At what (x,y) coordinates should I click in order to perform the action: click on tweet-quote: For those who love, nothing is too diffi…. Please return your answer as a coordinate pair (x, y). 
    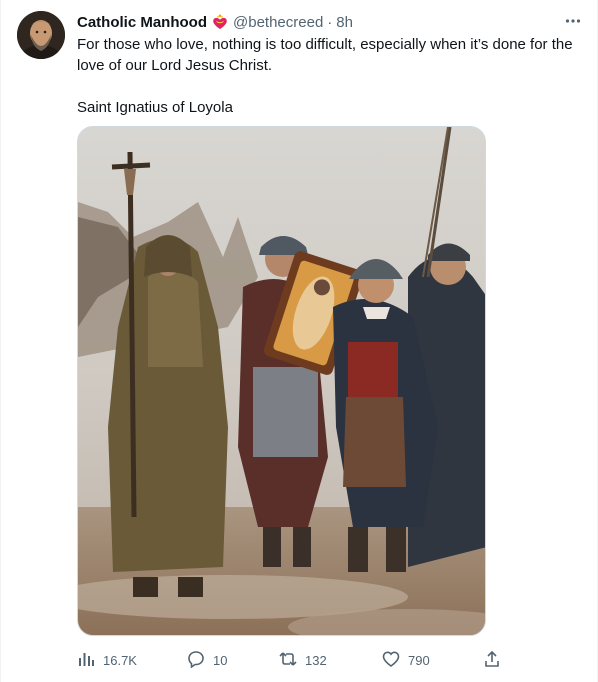
    Looking at the image, I should click on (325, 55).